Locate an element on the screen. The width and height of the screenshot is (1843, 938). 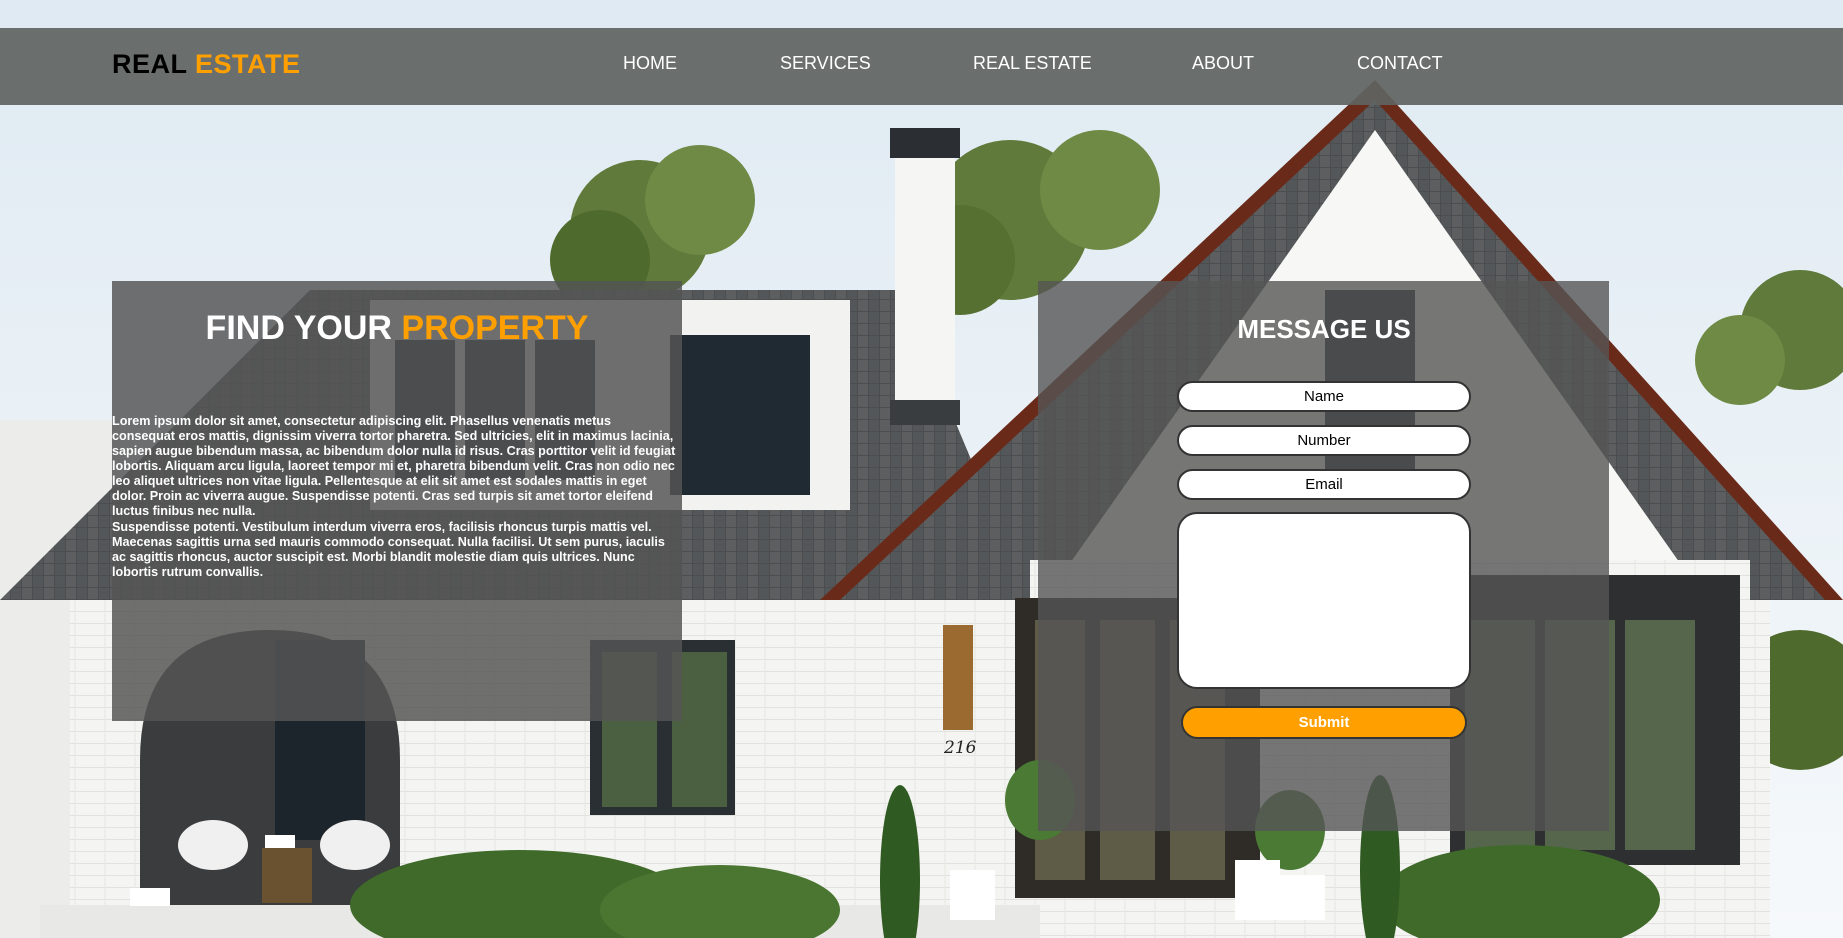
nav-link-home: HOME is located at coordinates (650, 63).